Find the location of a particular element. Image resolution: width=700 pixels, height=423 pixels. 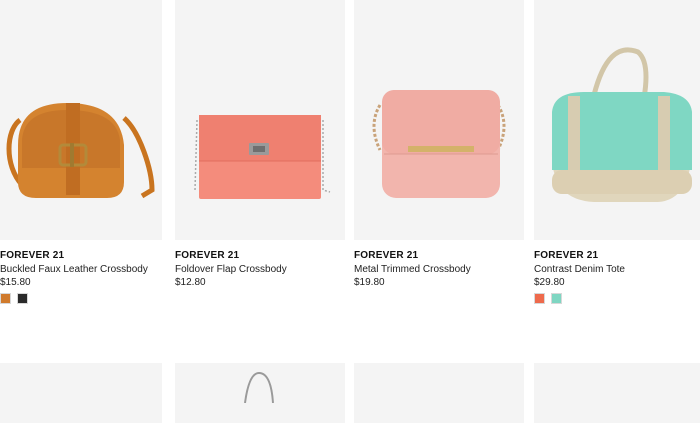

product-price: $12.80 is located at coordinates (190, 282).